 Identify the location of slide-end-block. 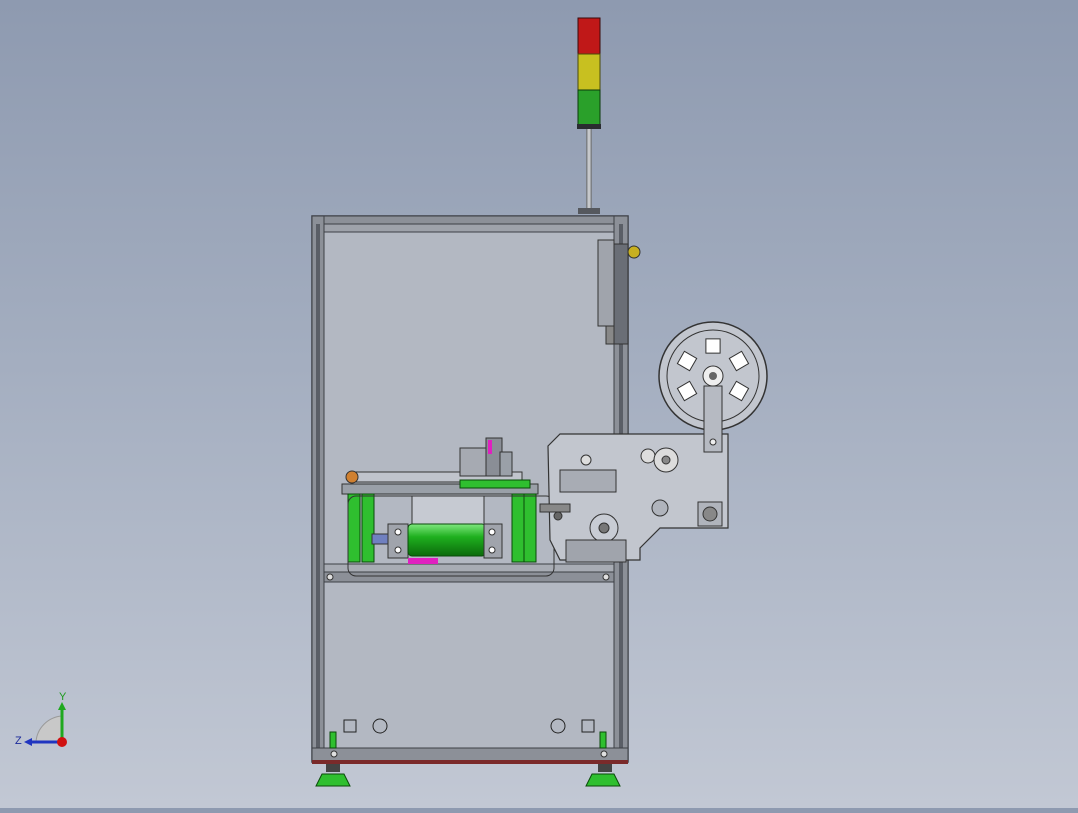
(506, 464).